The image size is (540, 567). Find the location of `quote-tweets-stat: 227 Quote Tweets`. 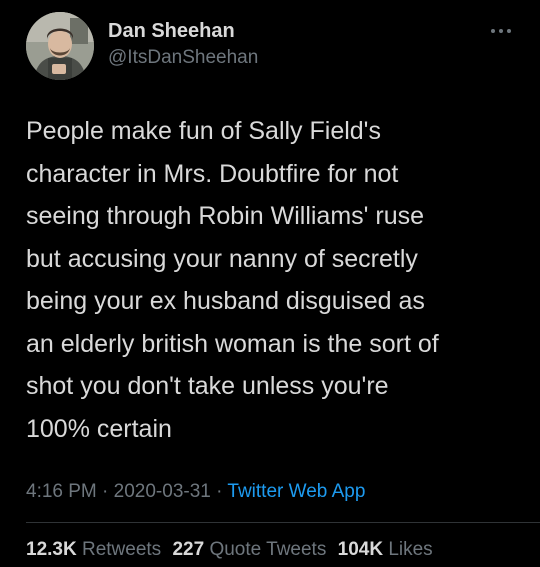

quote-tweets-stat: 227 Quote Tweets is located at coordinates (249, 549).